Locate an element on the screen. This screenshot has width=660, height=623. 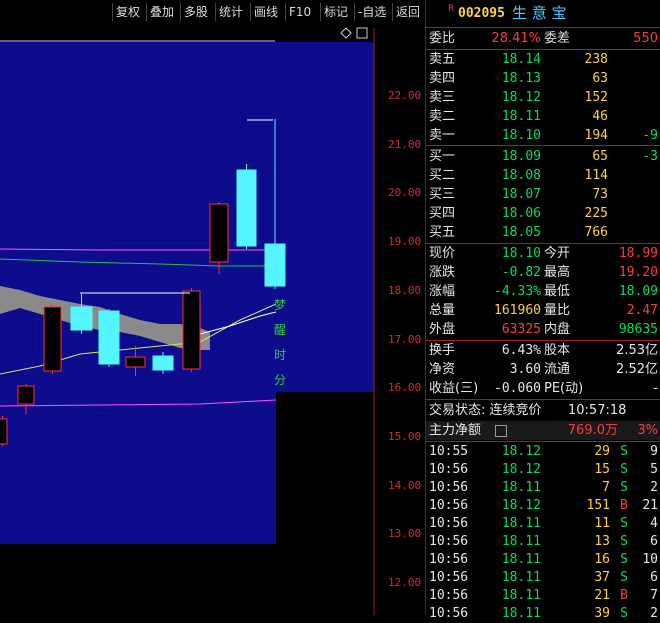
stat-label: 涨跌 is located at coordinates (442, 272).